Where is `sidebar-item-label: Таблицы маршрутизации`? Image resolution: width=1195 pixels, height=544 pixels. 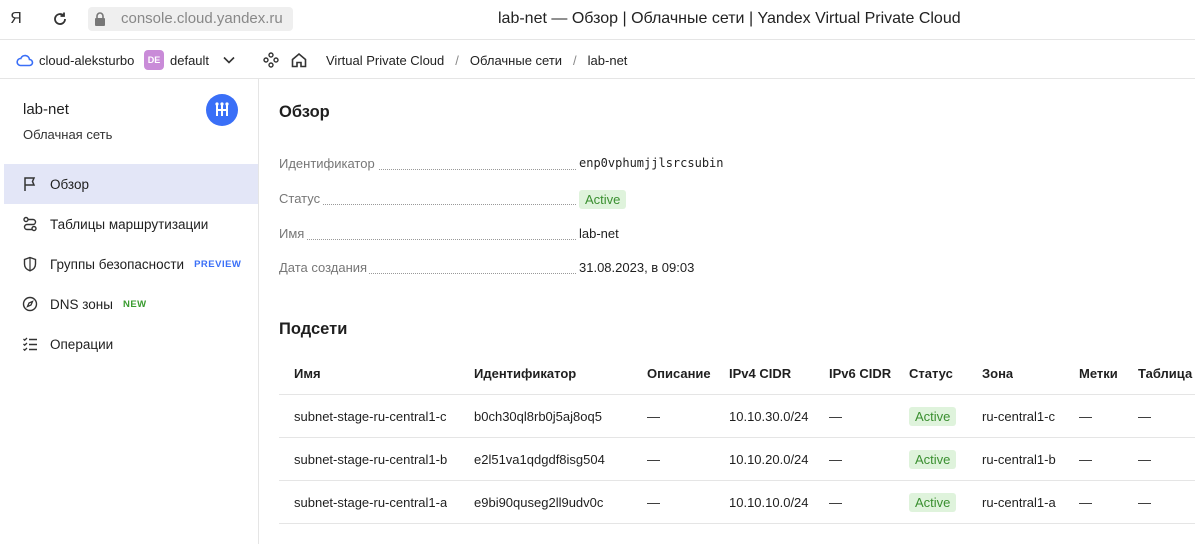
sidebar-item-label: Таблицы маршрутизации is located at coordinates (129, 224).